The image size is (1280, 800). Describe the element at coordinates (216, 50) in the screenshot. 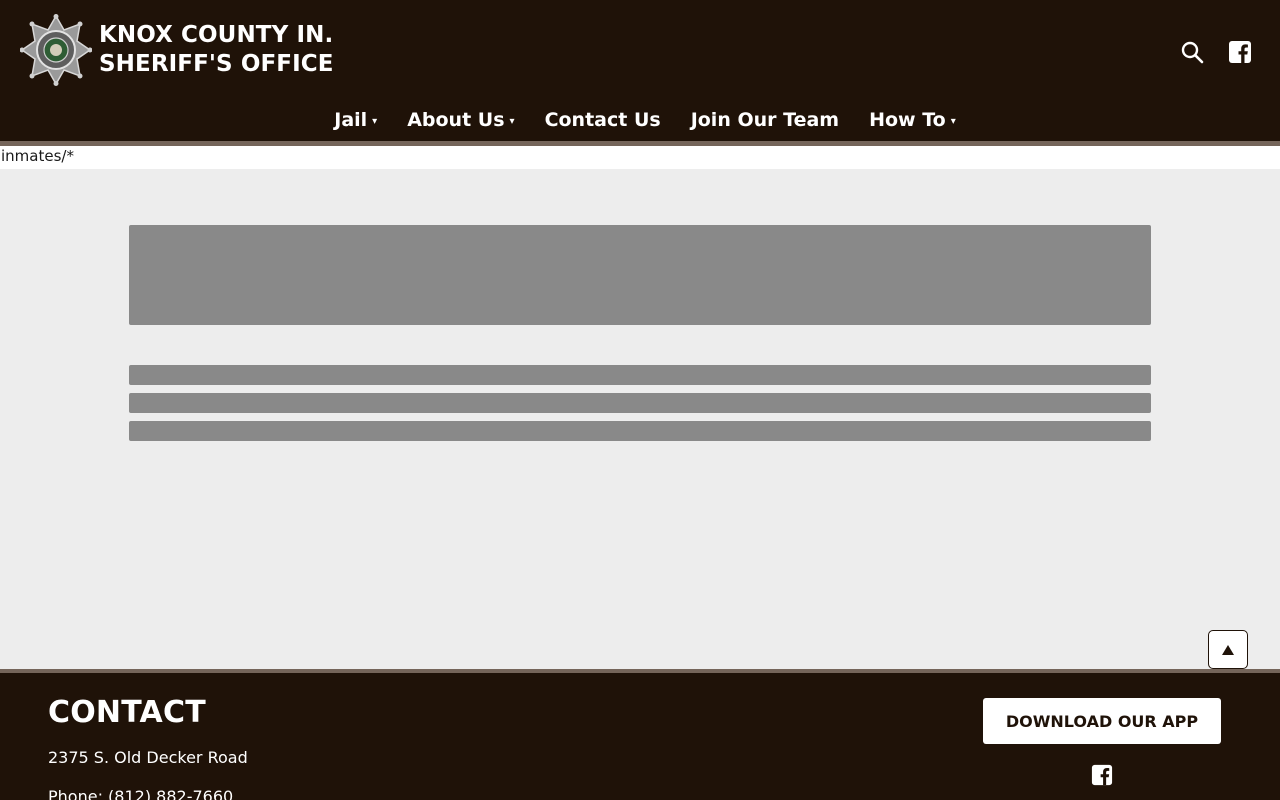

I see `site-title: KNOX COUNTY IN. SHERIFF'S OFFICE` at that location.